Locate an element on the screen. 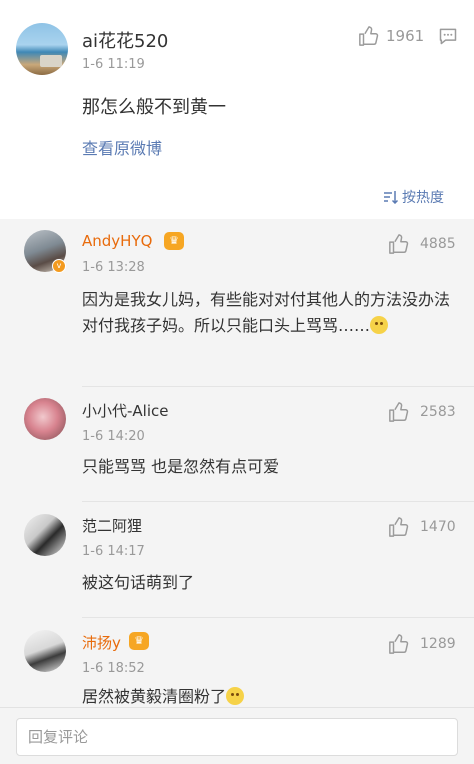 The image size is (474, 764). username: AndyHYQ is located at coordinates (117, 241).